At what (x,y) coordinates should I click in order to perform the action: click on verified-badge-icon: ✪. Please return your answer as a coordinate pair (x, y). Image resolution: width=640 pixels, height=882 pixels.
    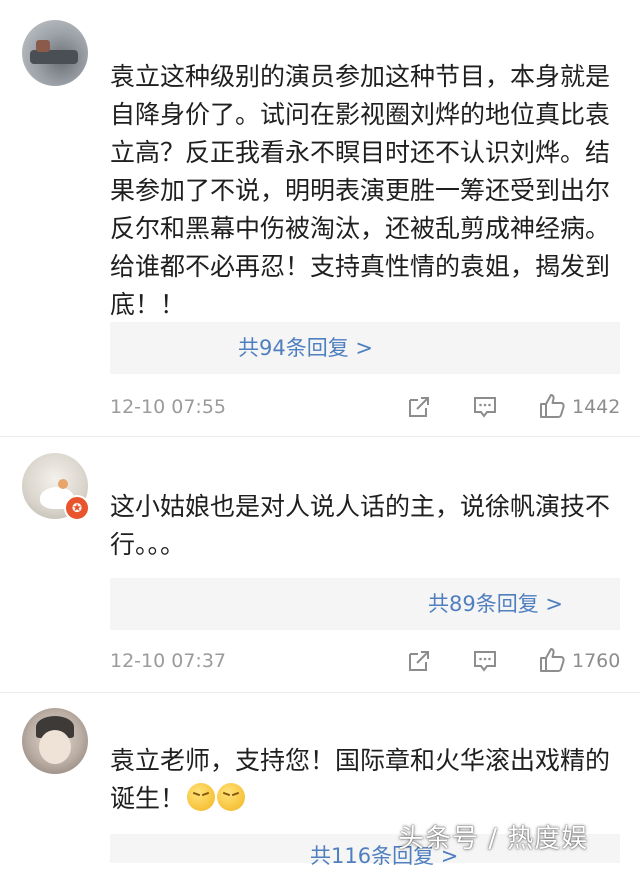
    Looking at the image, I should click on (77, 508).